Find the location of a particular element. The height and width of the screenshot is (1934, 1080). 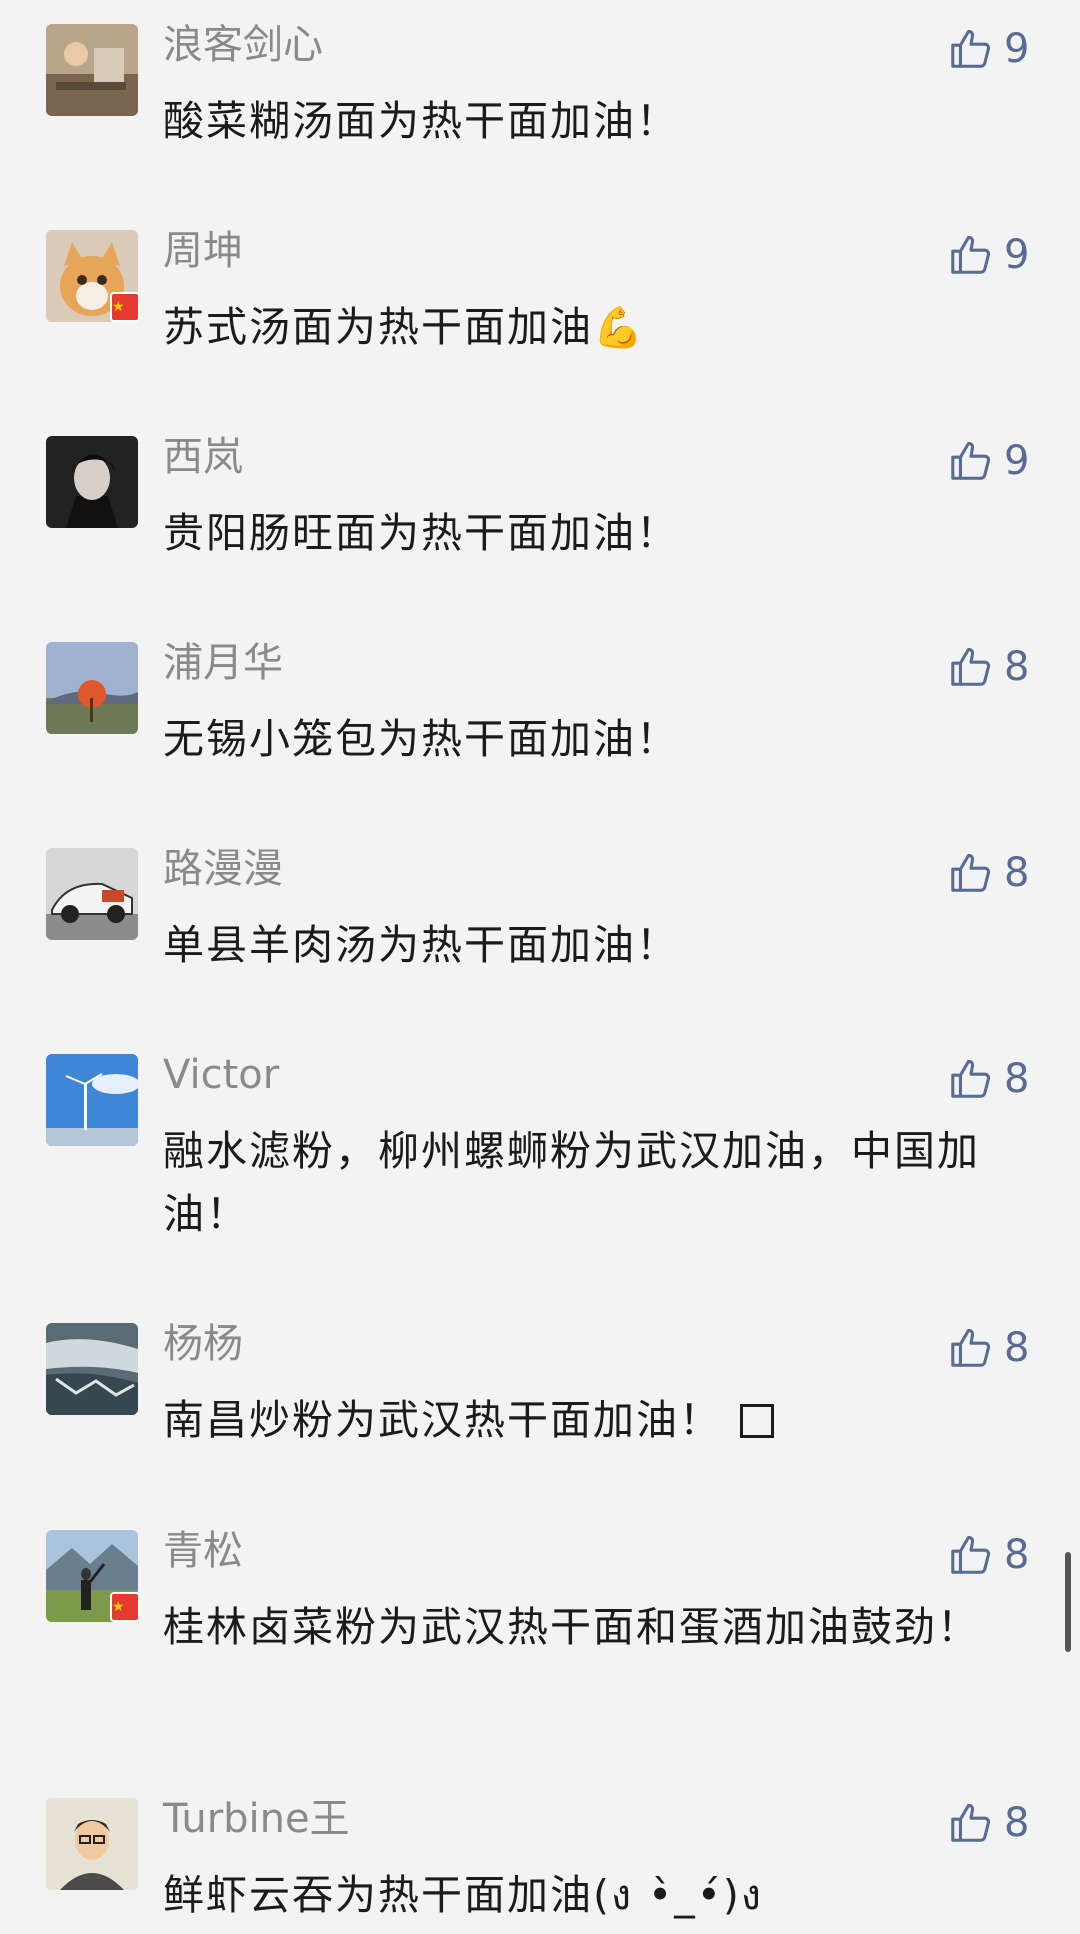

comment-text: 苏式汤面为热干面加油💪 is located at coordinates (583, 328).